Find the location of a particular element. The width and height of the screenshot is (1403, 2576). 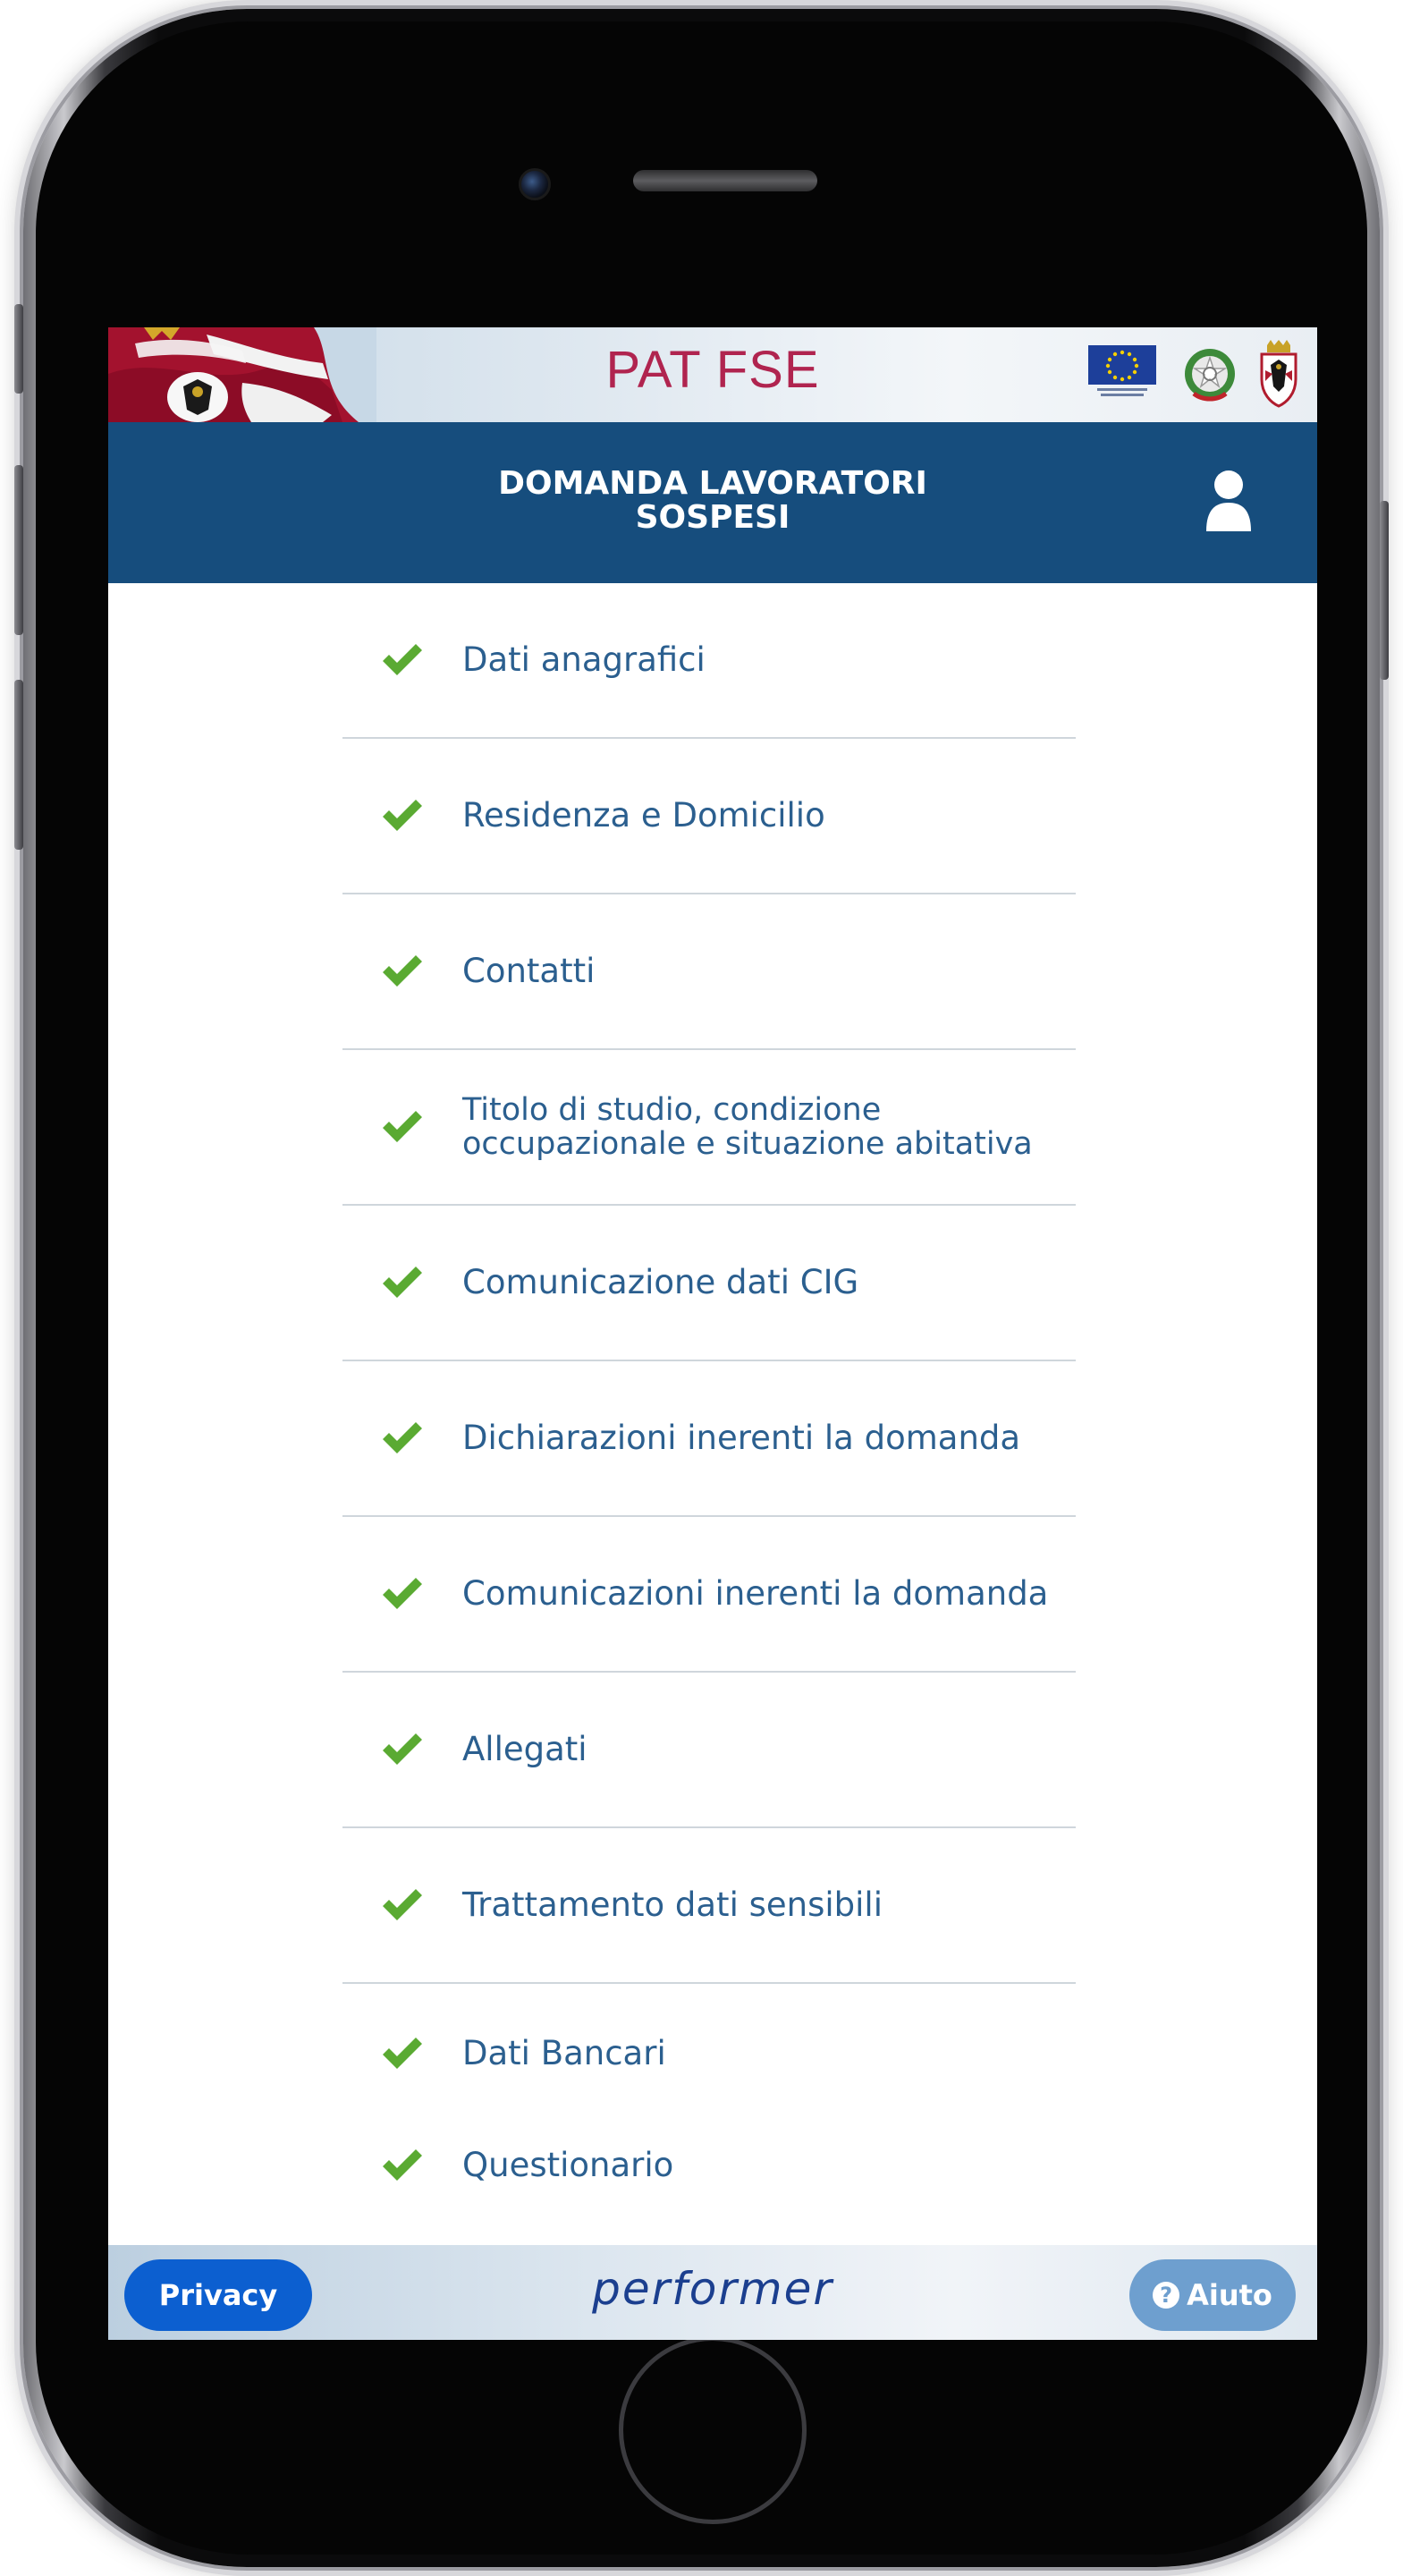

page-title-line1: DOMANDA LAVORATORI is located at coordinates (712, 483).